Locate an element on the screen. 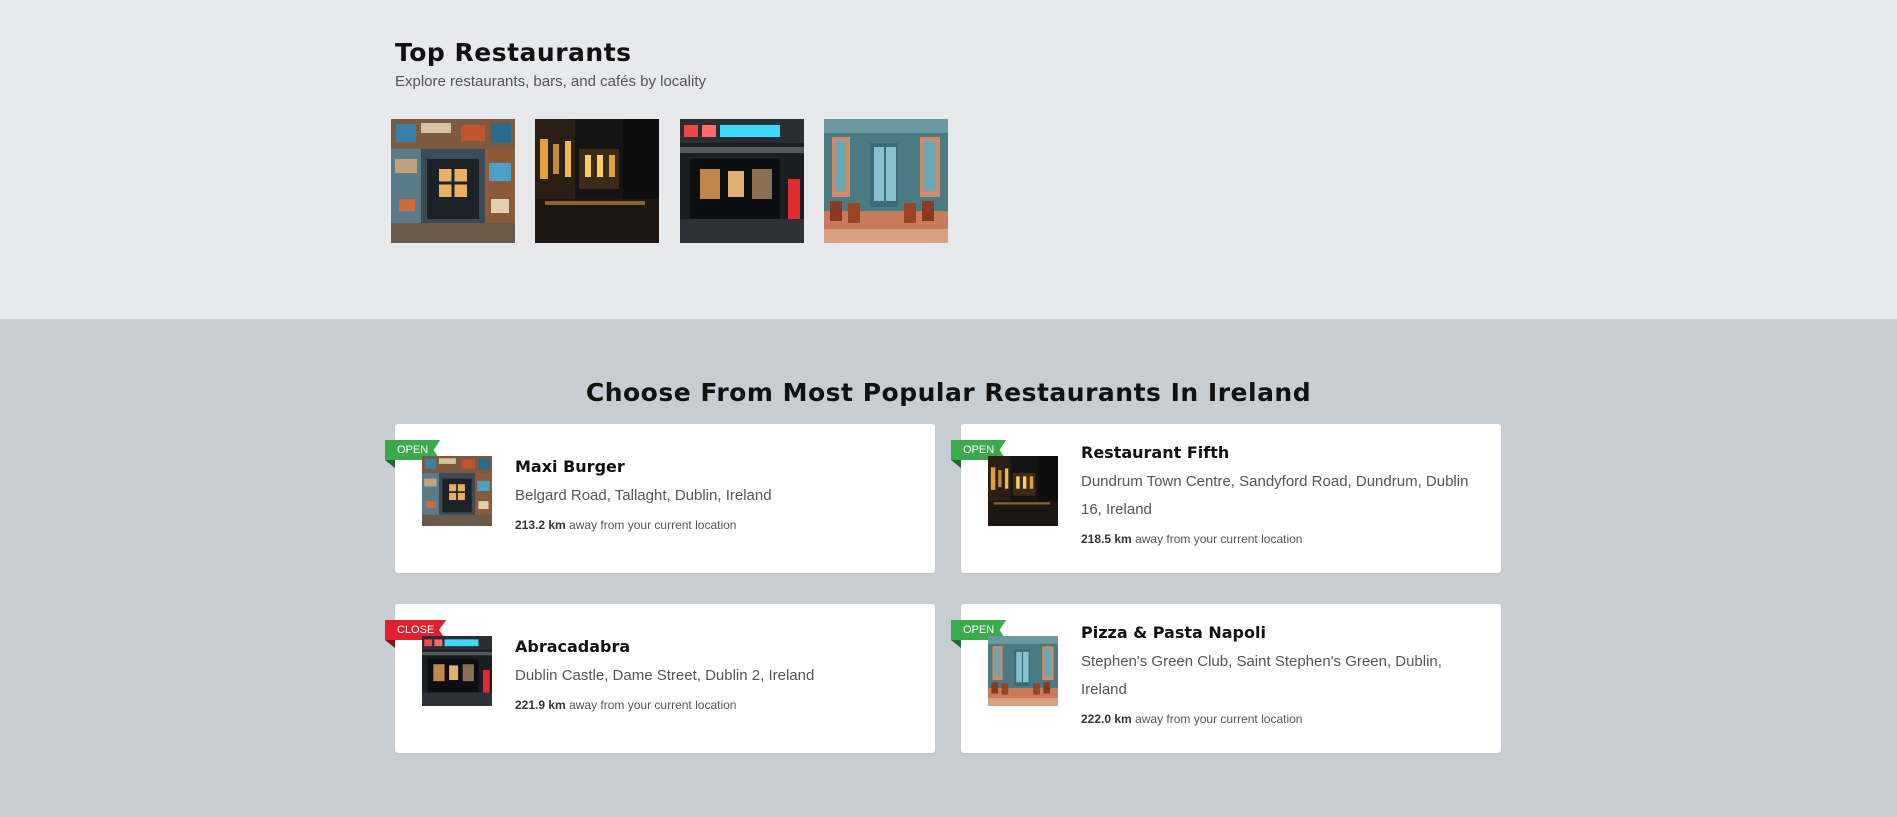  neon-bar-image is located at coordinates (742, 181).